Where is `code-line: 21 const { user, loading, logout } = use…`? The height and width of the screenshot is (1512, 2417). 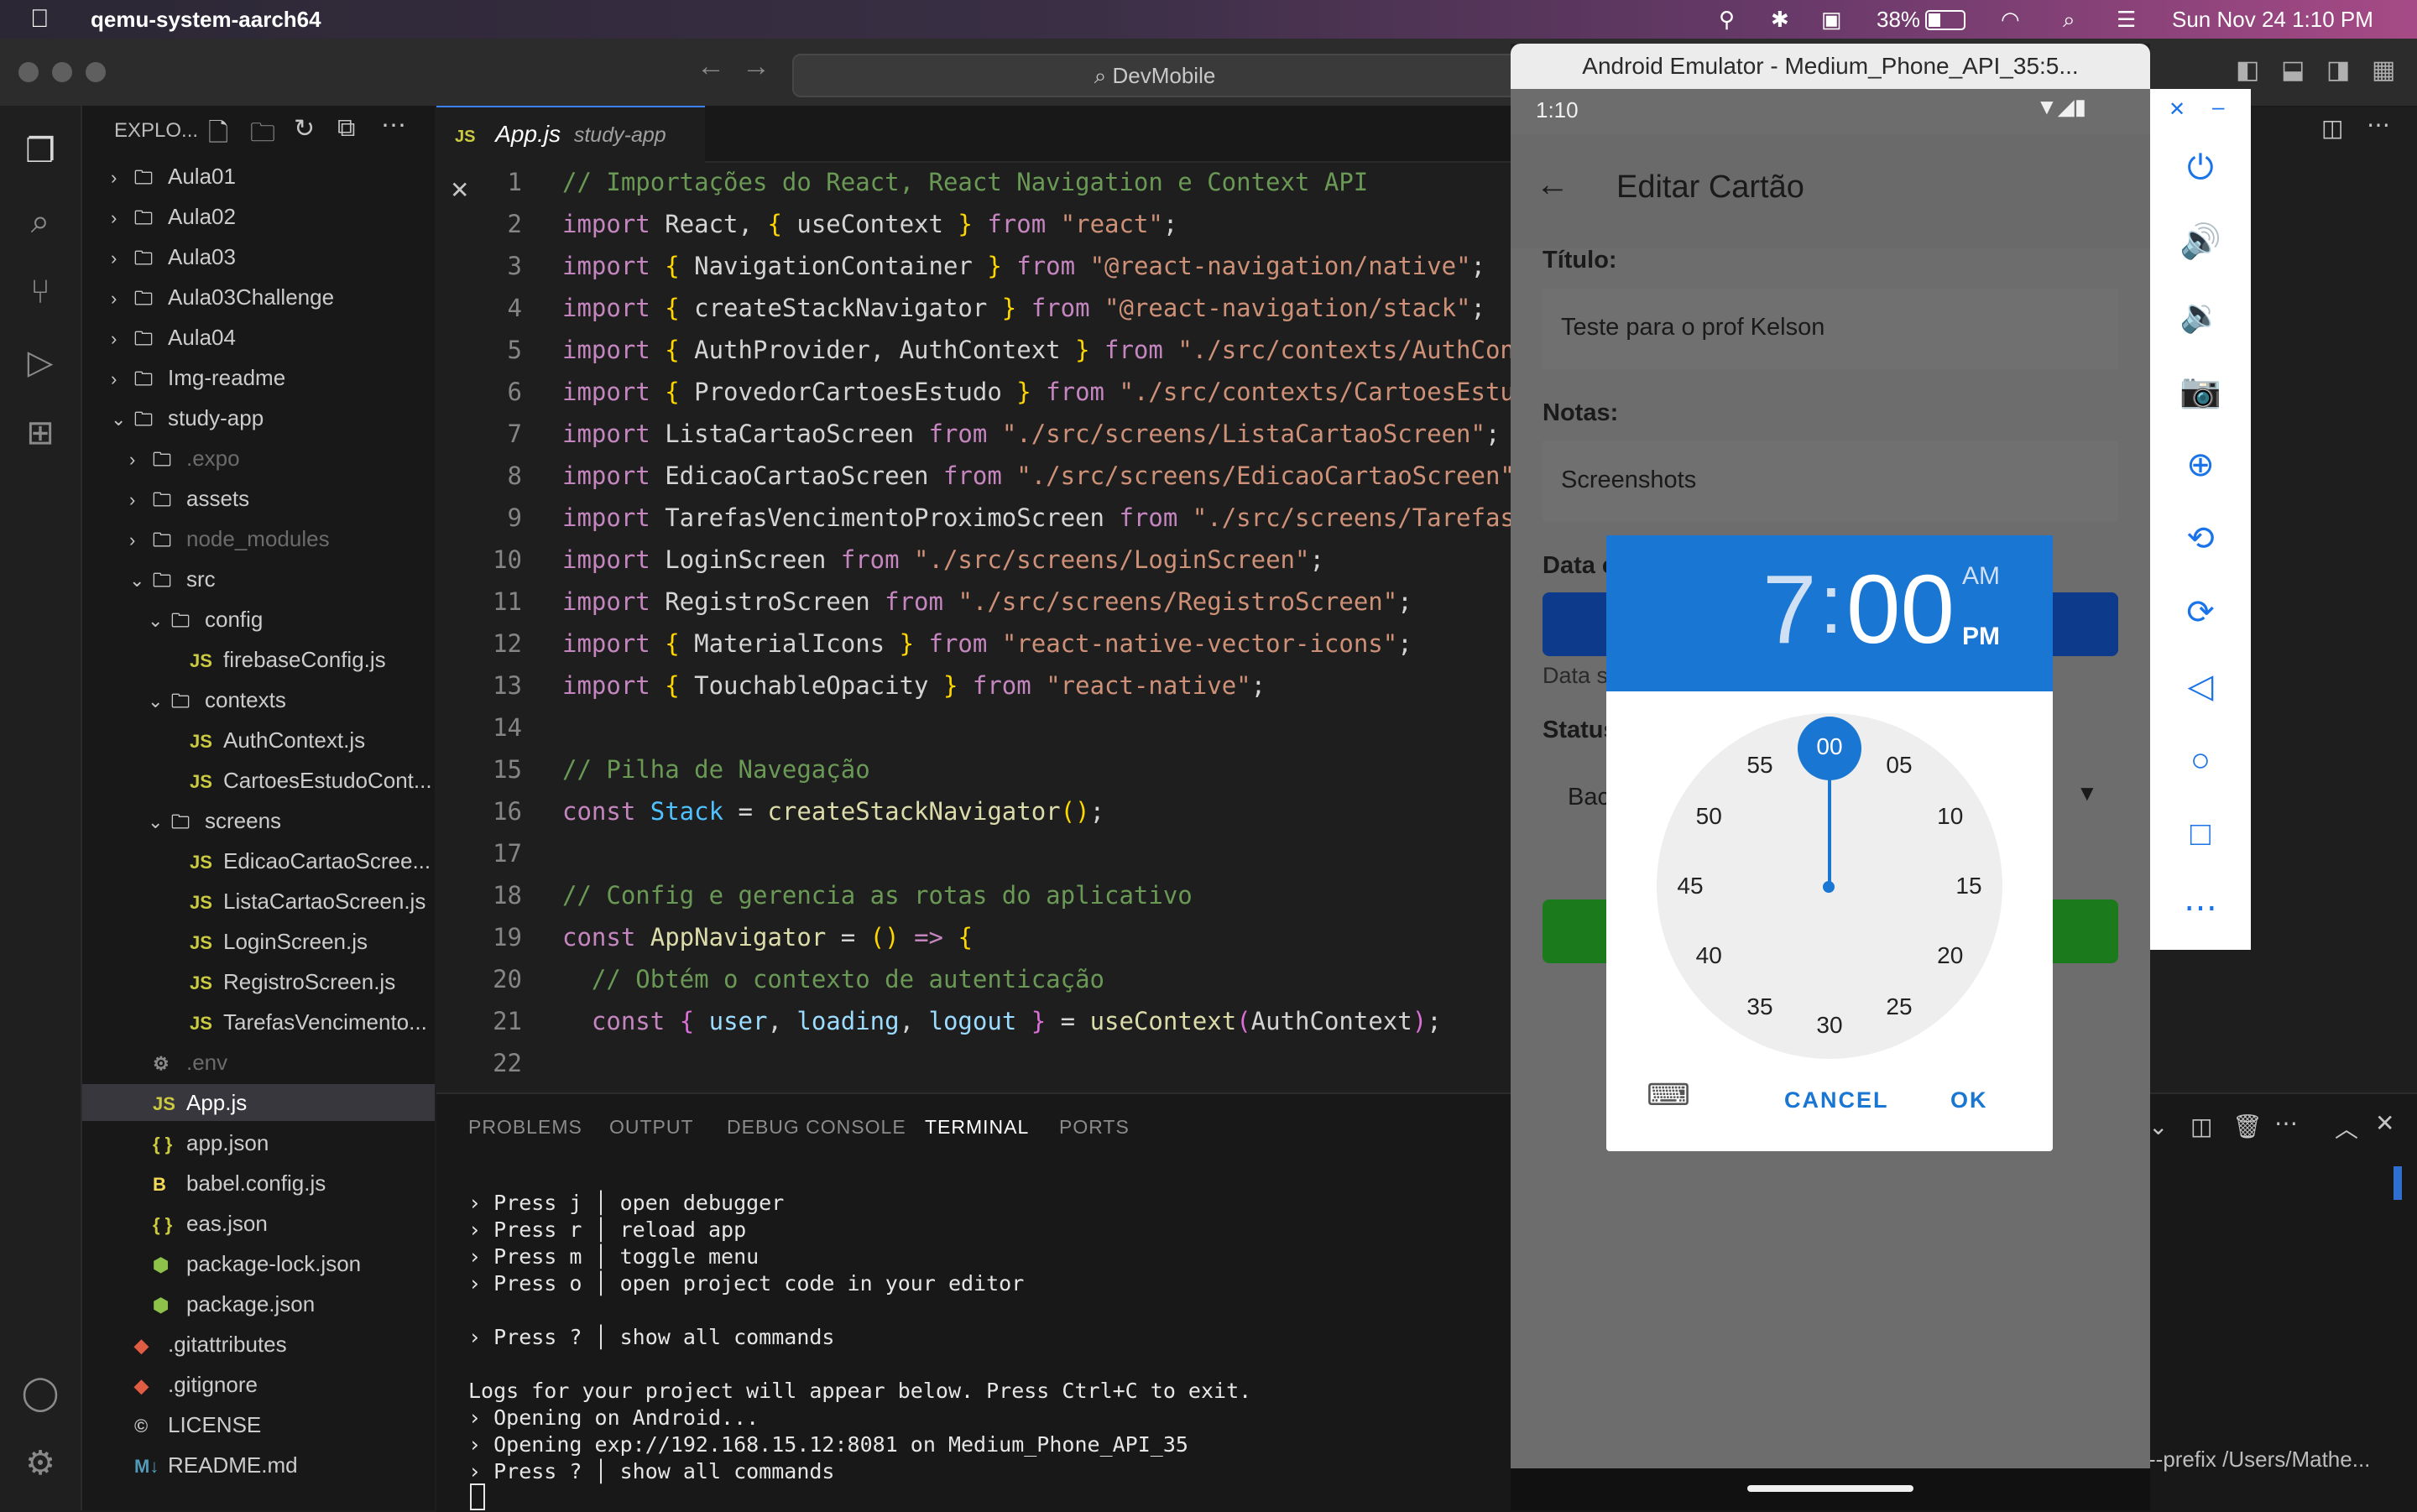
code-line: 21 const { user, loading, logout } = use… is located at coordinates (939, 1021).